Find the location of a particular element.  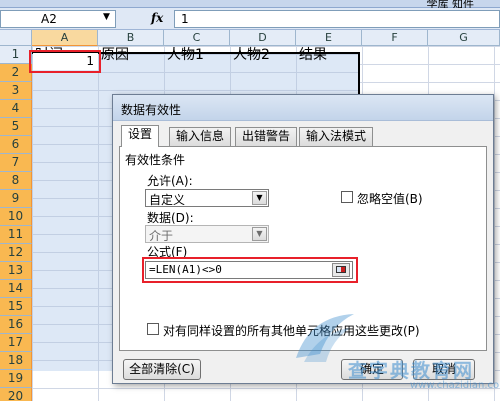

row-header: 4 is located at coordinates (16, 109).